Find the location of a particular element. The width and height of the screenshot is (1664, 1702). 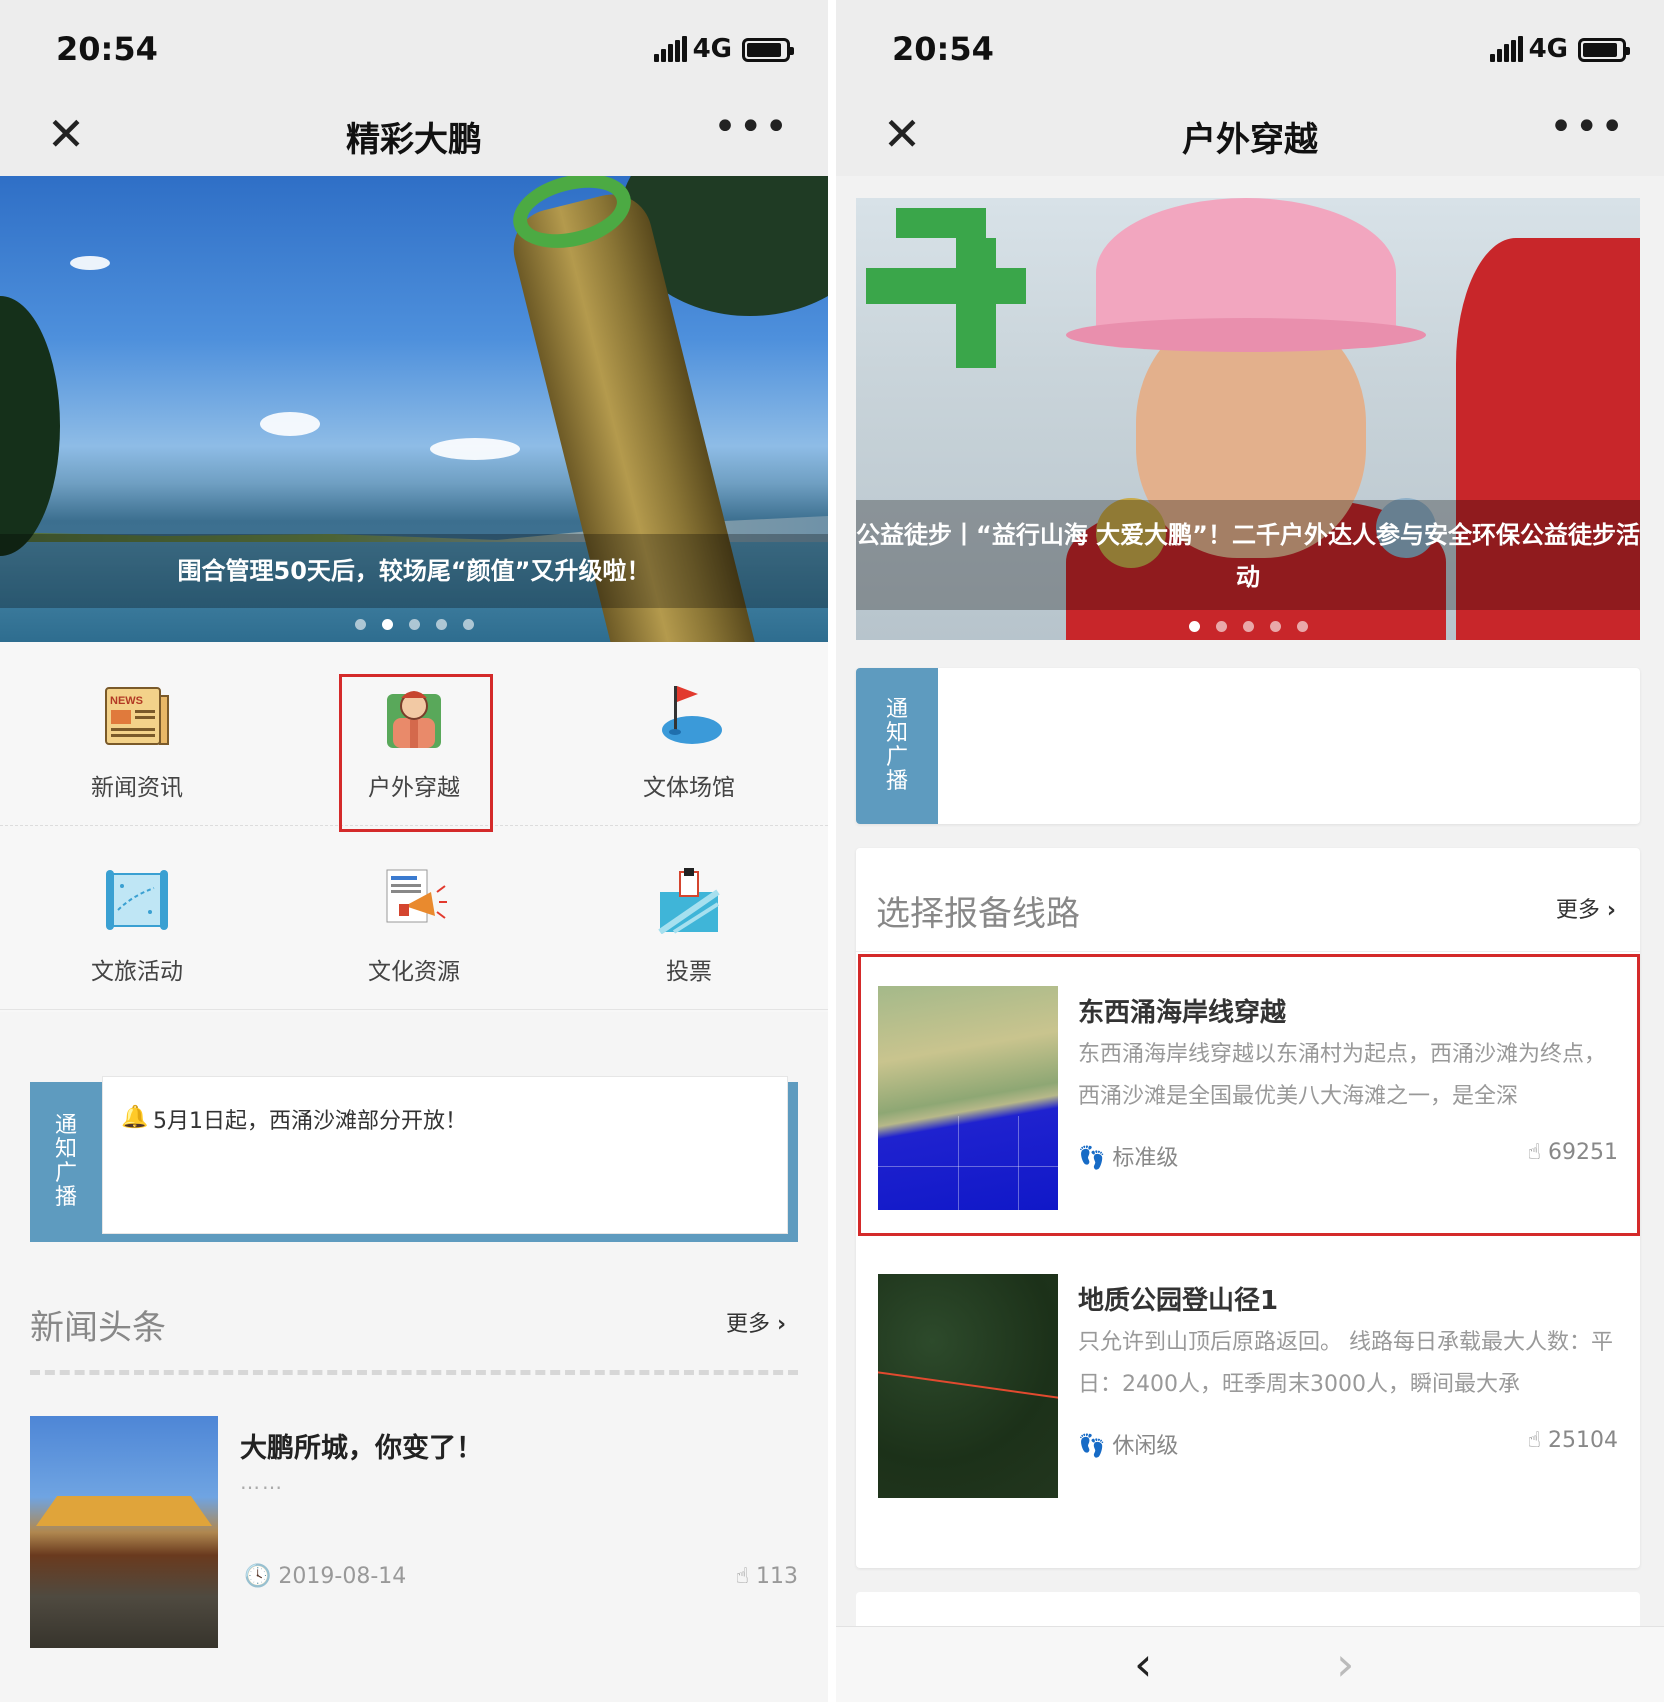

grid-item-vote: 投票 is located at coordinates (689, 926).